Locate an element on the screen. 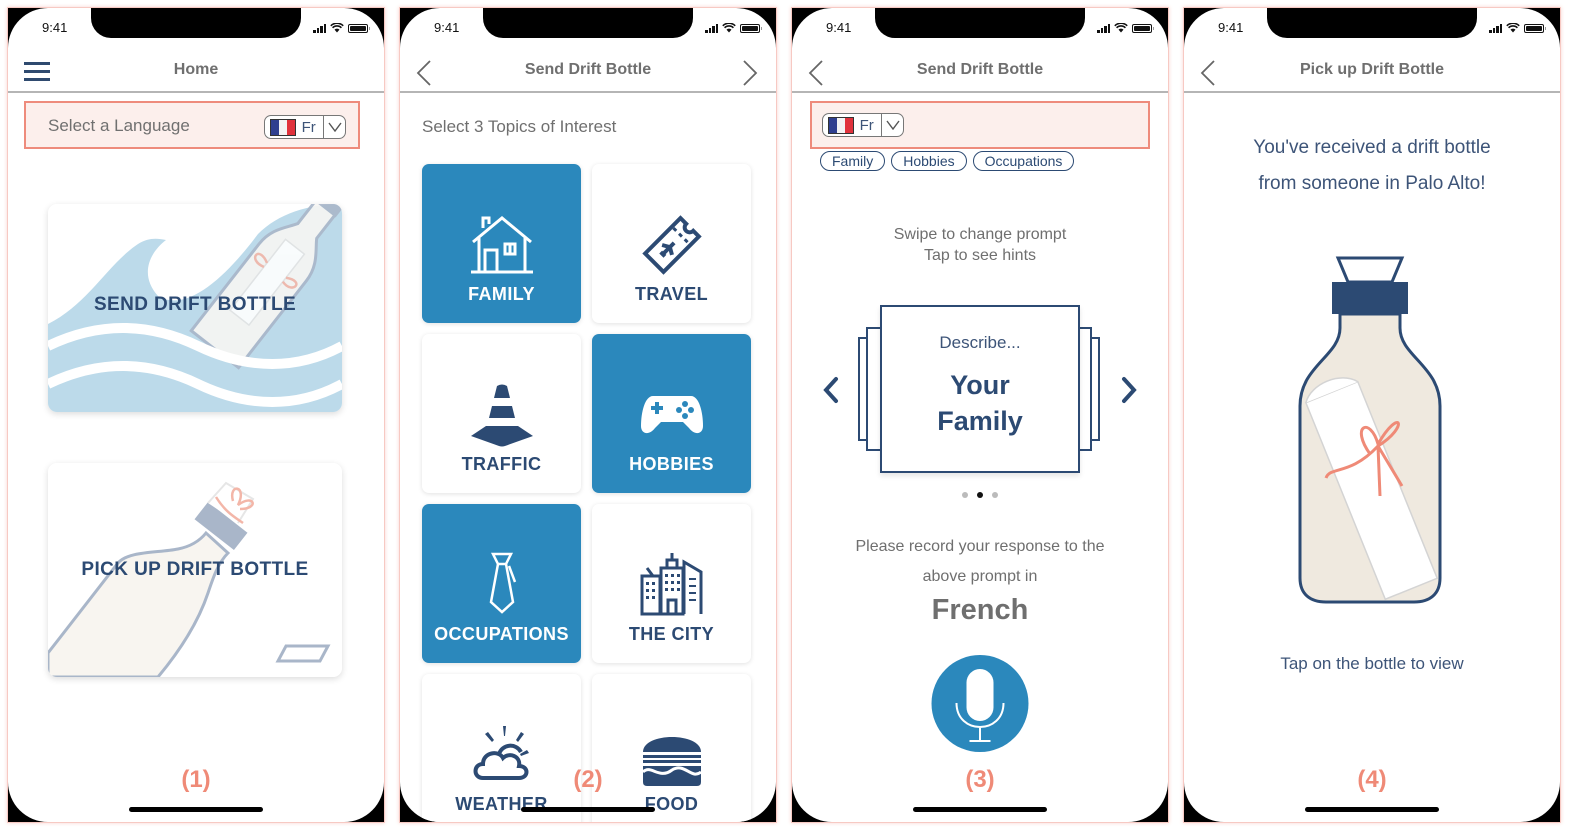  prompt-card-stack: Describe... Your Family is located at coordinates (979, 390).